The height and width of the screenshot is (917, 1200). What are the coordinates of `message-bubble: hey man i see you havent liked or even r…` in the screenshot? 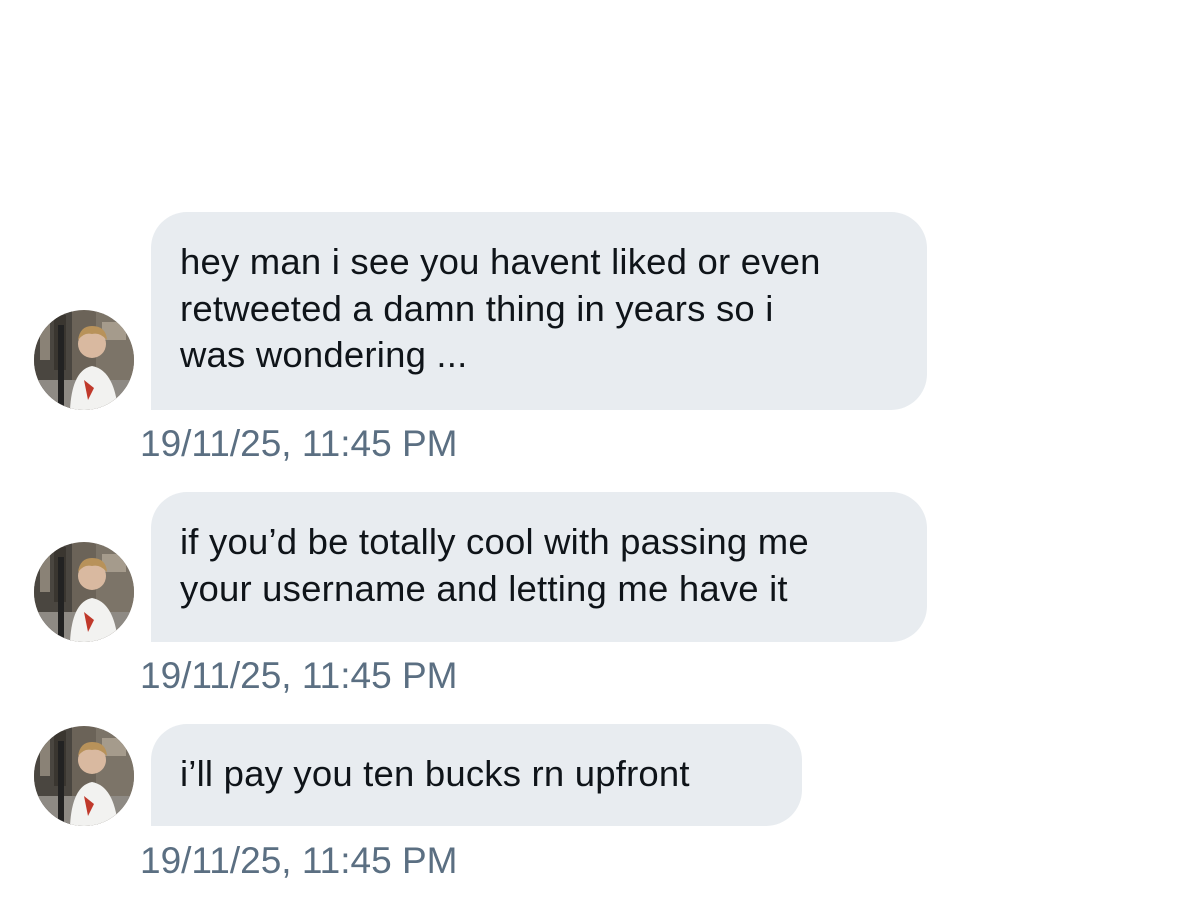 It's located at (539, 311).